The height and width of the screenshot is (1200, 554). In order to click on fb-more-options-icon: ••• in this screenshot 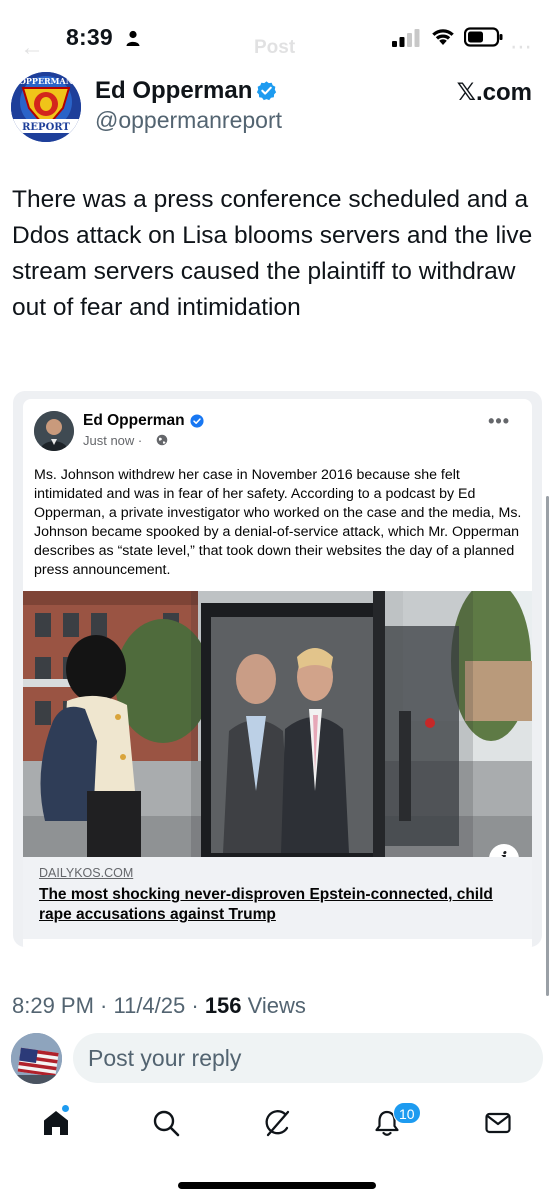, I will do `click(499, 421)`.